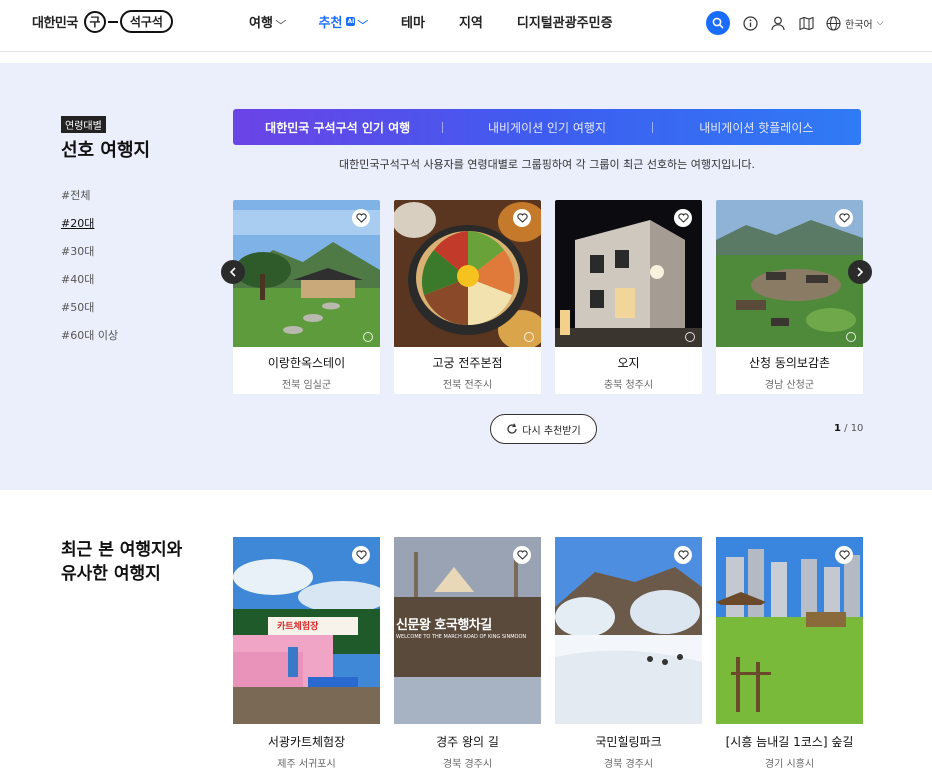 Image resolution: width=932 pixels, height=775 pixels. I want to click on header-tools: 한국어 ⌵, so click(794, 23).